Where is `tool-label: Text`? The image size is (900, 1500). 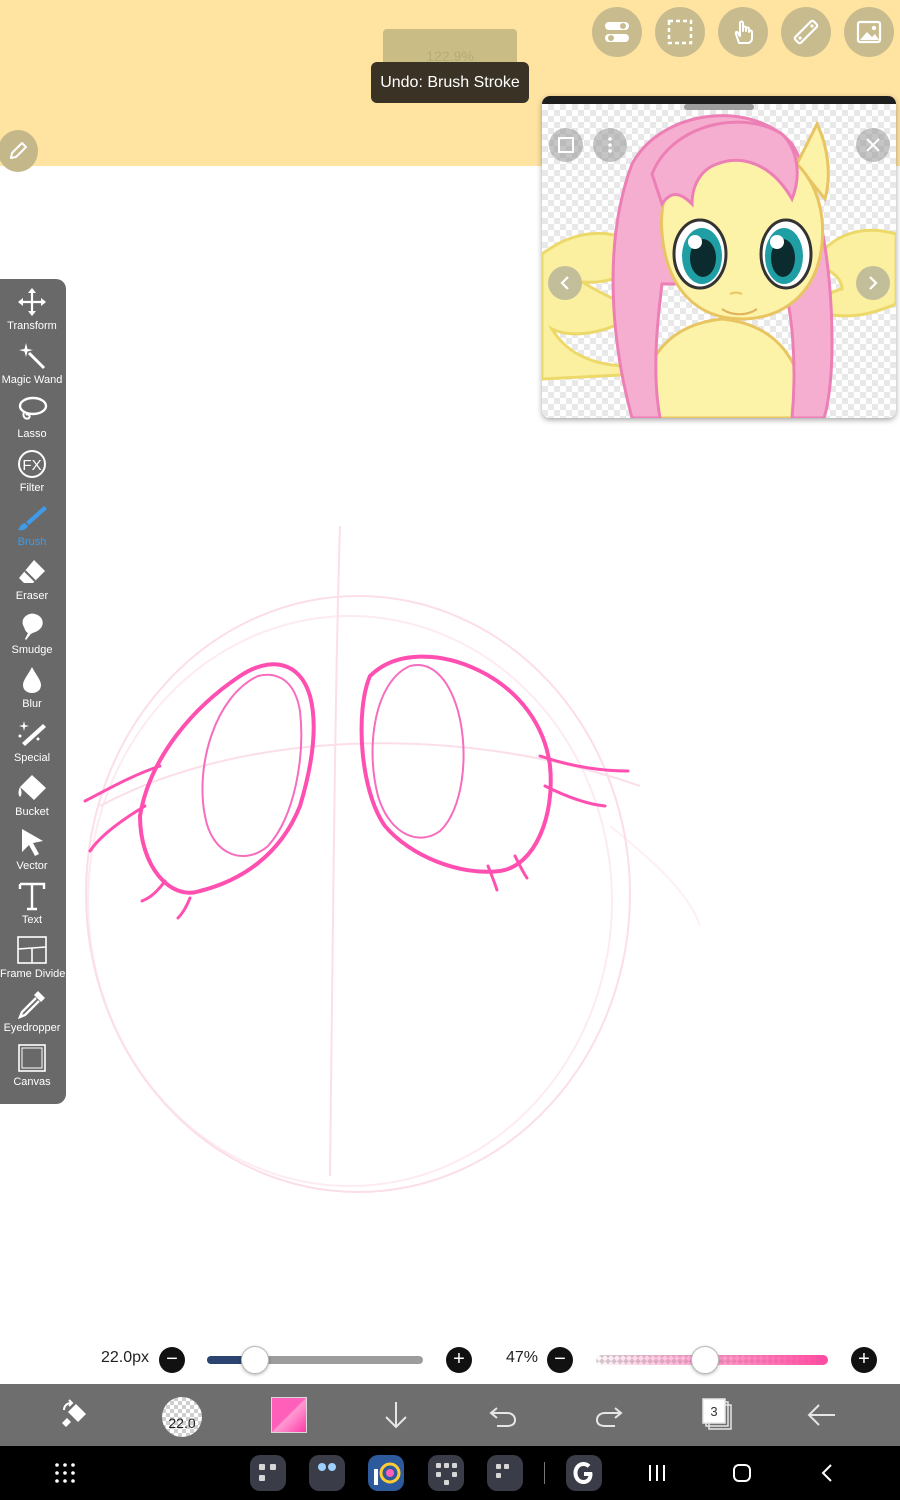 tool-label: Text is located at coordinates (32, 920).